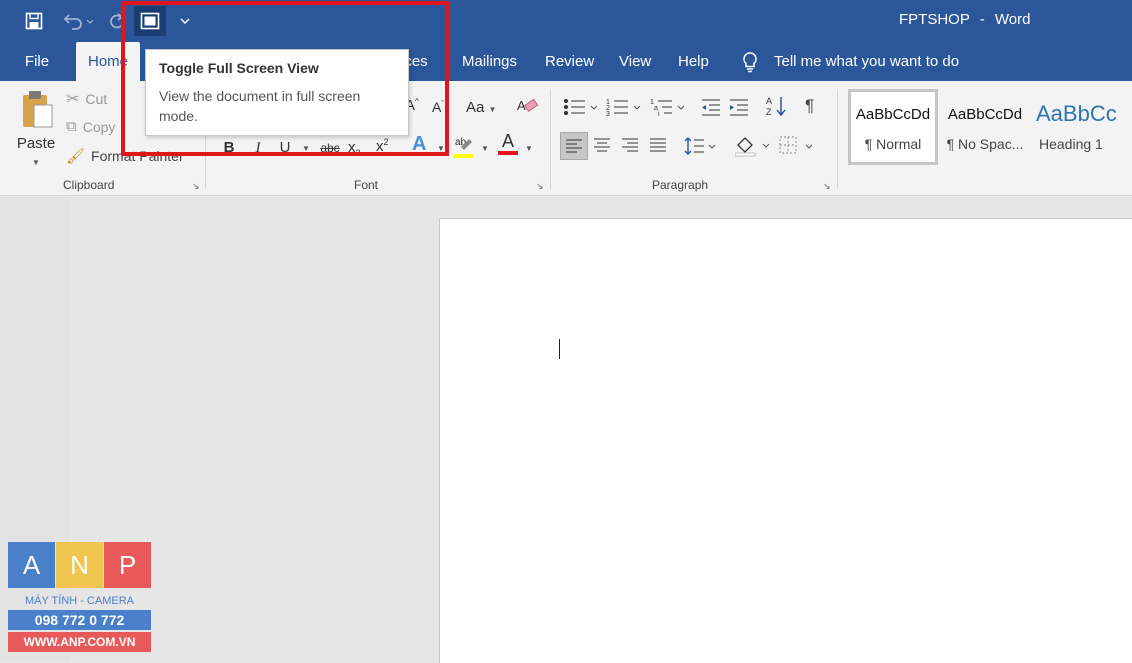  Describe the element at coordinates (99, 126) in the screenshot. I see `copy-label: Copy` at that location.